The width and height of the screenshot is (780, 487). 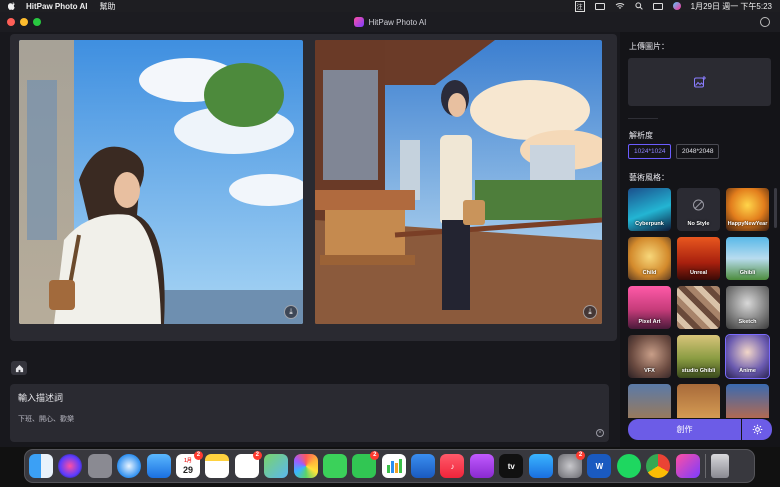 I want to click on home-icon, so click(x=19, y=368).